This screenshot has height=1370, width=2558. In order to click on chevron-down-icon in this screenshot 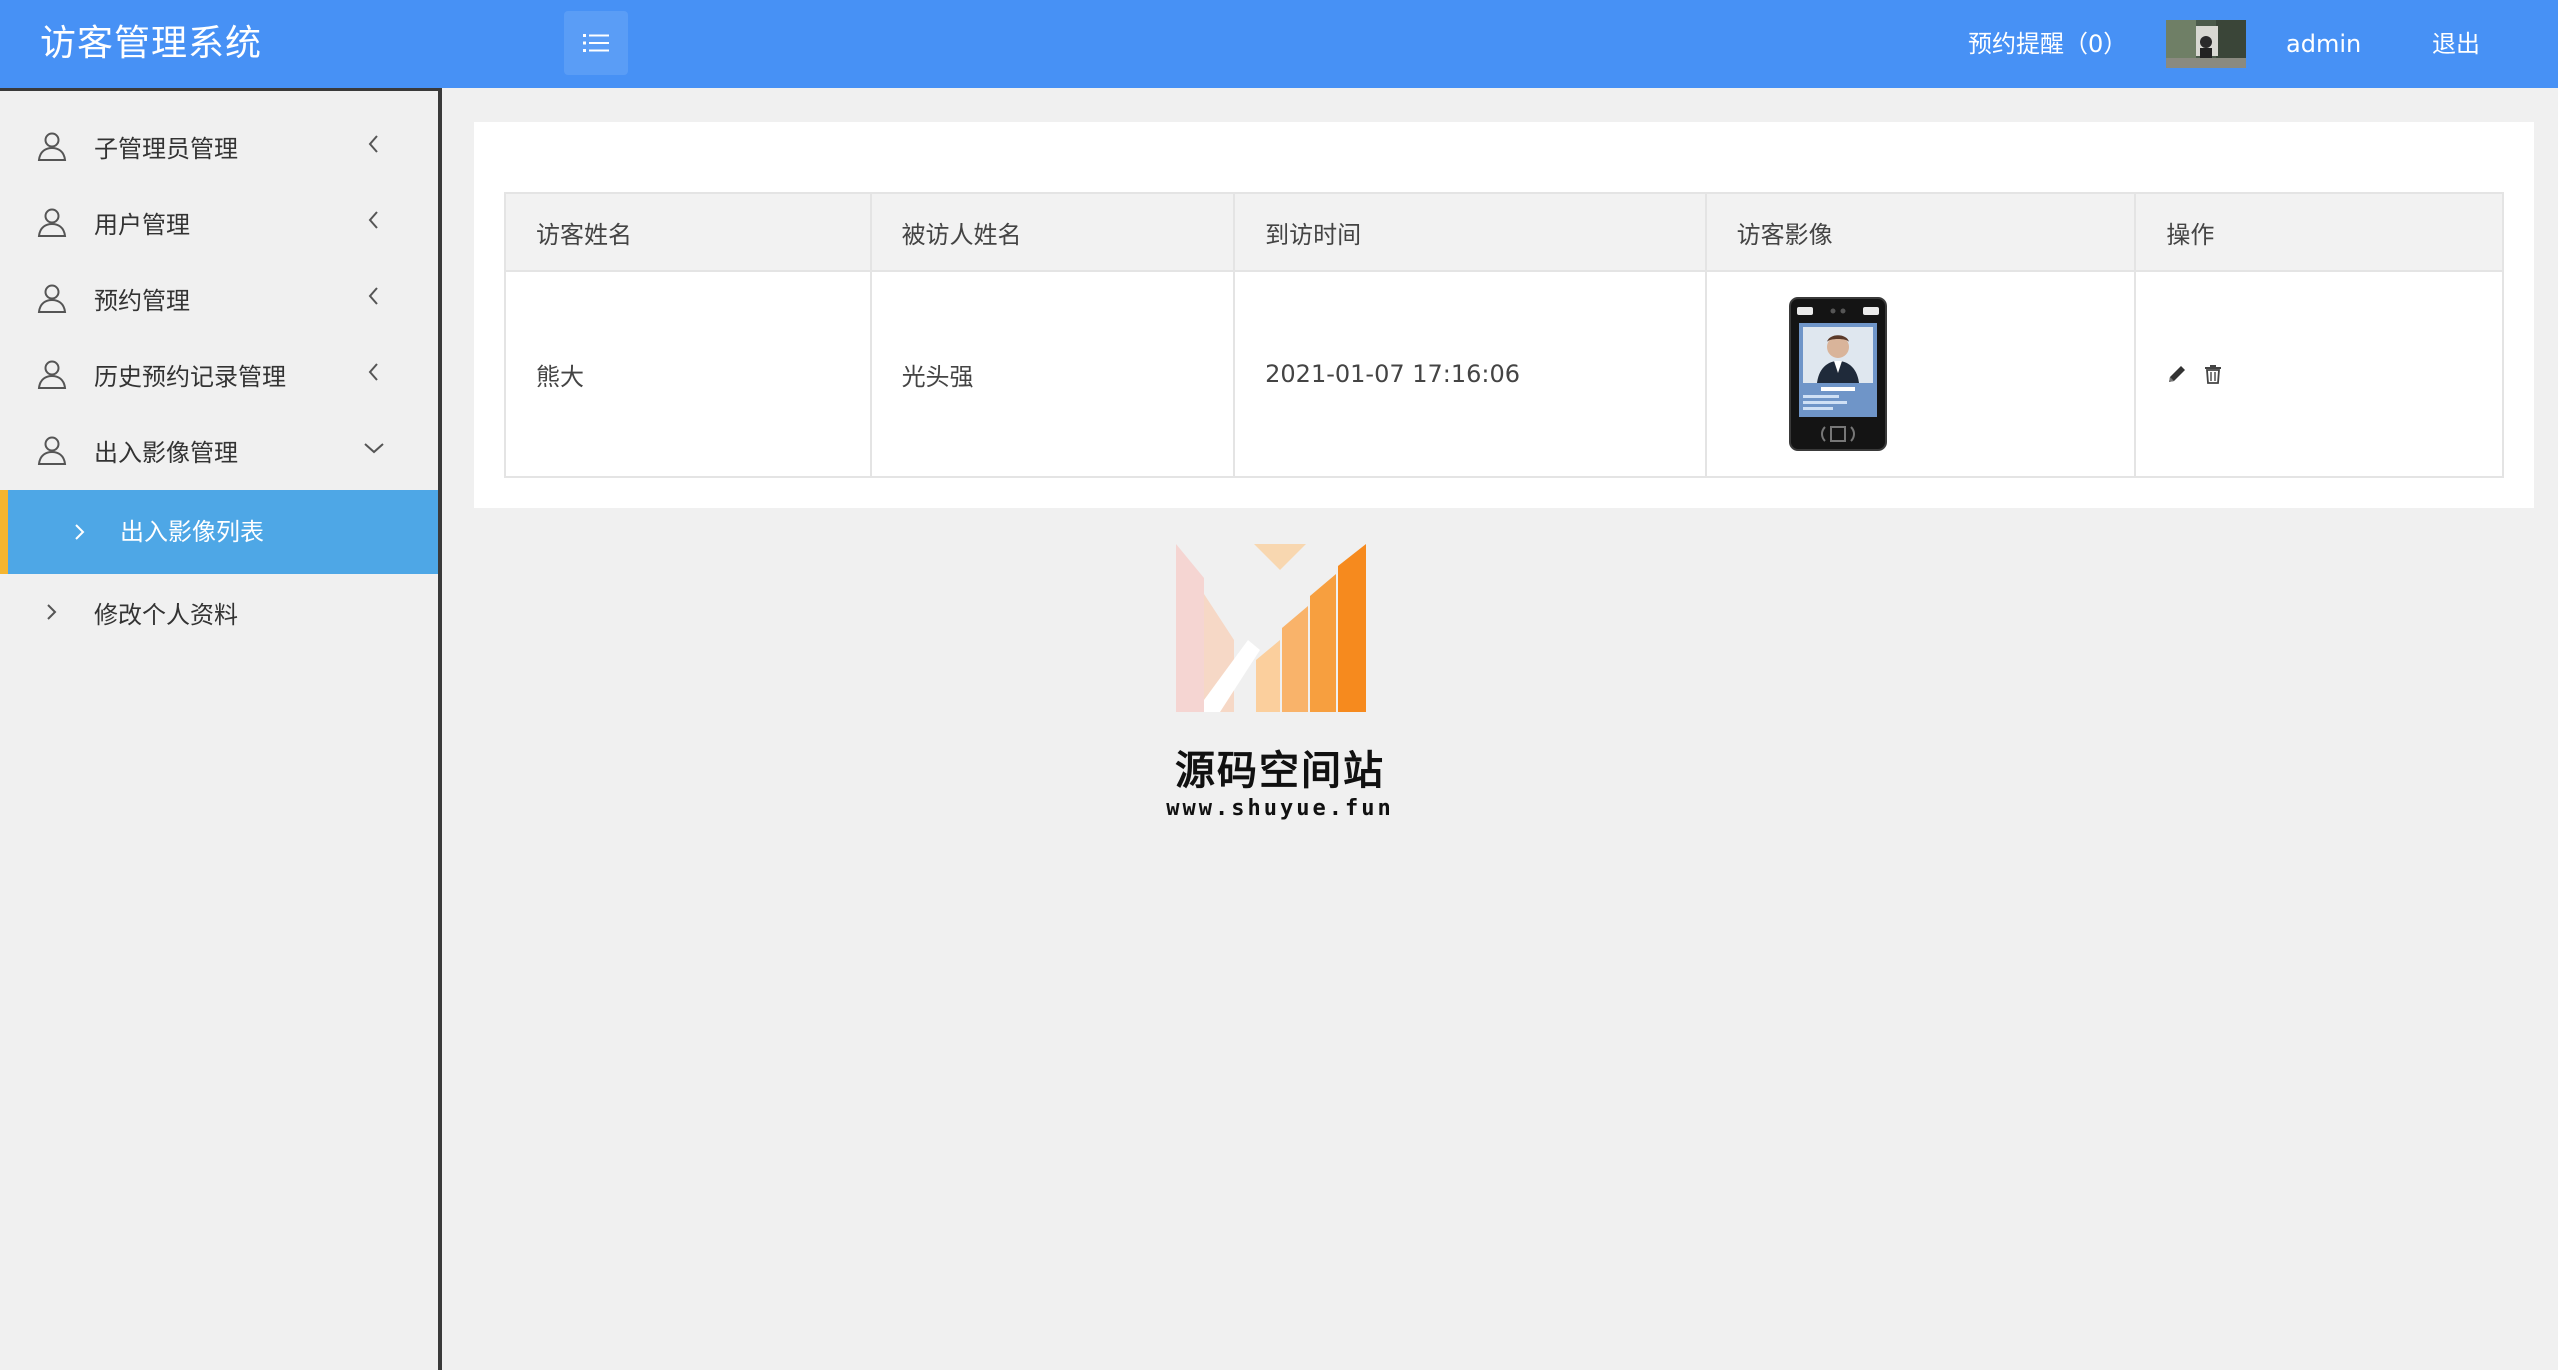, I will do `click(374, 448)`.